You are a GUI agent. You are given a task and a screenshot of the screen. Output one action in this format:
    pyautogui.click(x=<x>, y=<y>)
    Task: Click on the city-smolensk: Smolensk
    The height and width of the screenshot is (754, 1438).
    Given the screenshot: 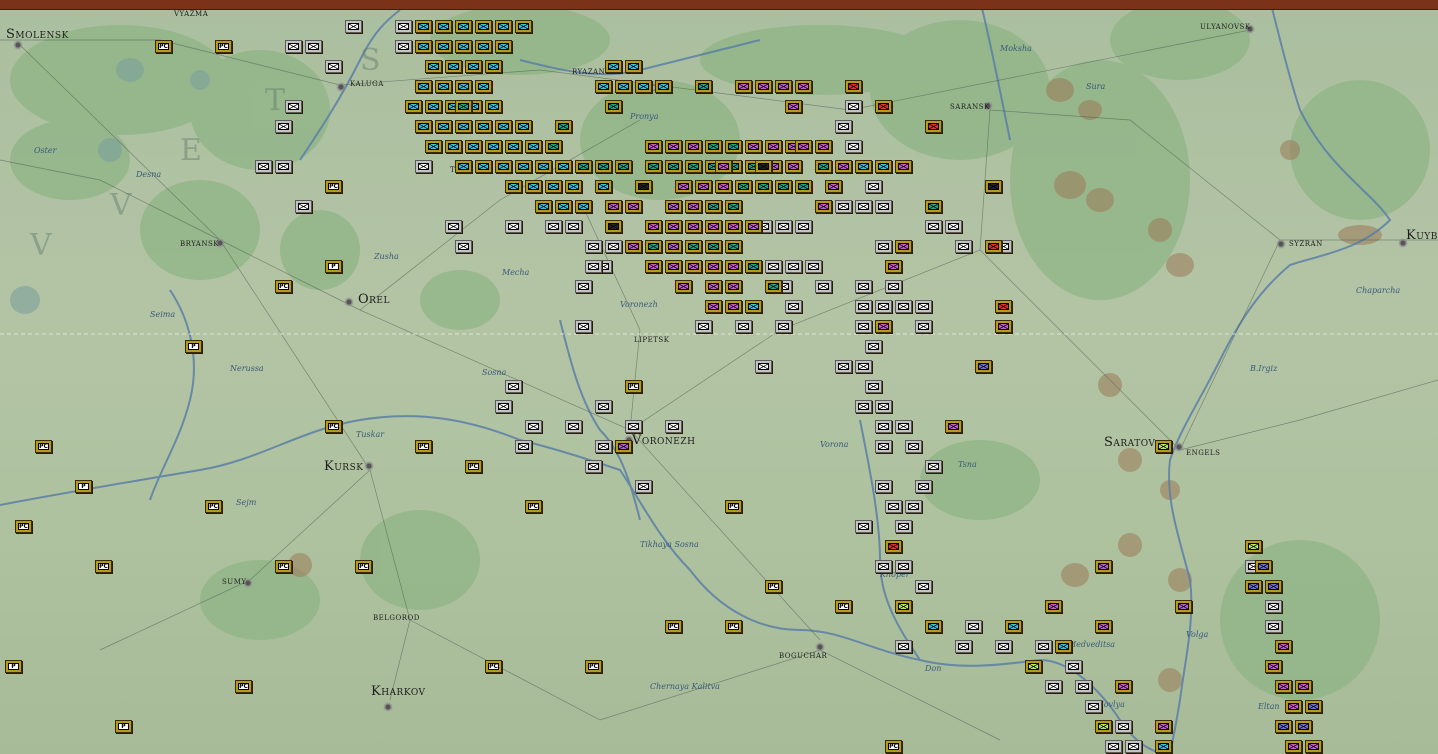 What is the action you would take?
    pyautogui.click(x=37, y=34)
    